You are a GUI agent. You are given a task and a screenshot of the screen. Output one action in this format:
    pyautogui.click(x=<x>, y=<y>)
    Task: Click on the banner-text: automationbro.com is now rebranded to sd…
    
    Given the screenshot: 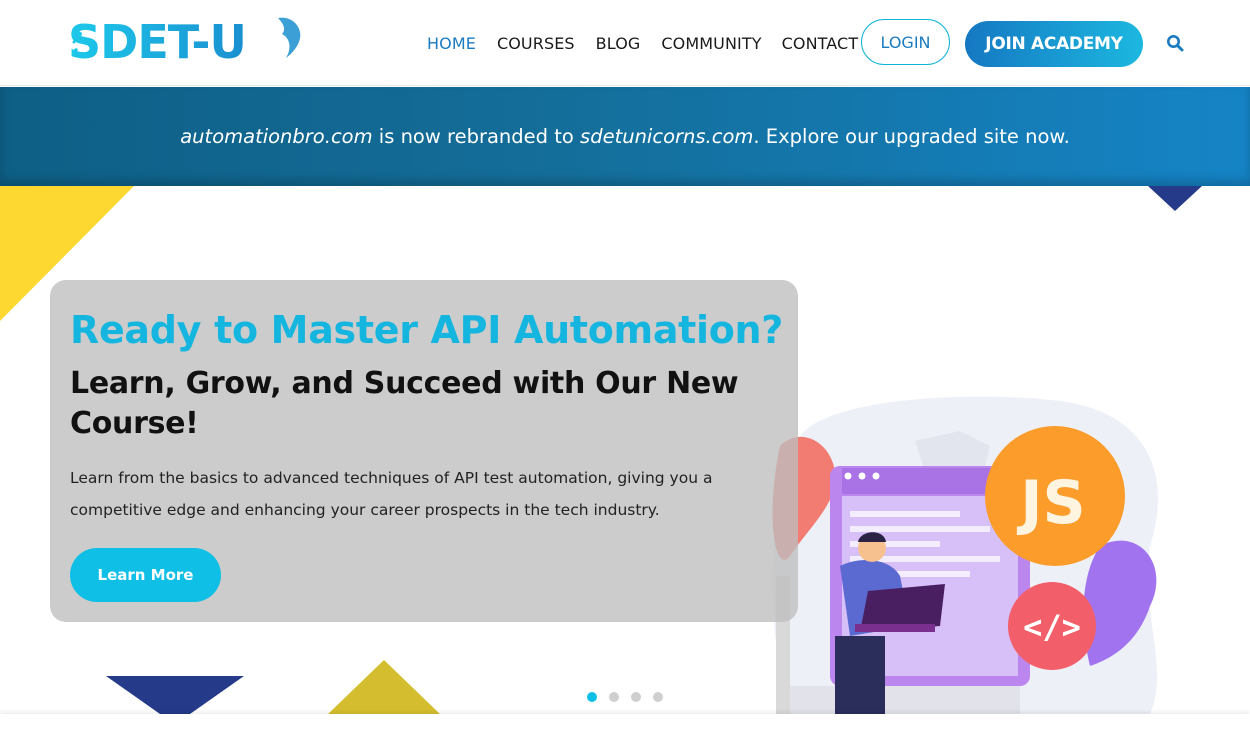 What is the action you would take?
    pyautogui.click(x=625, y=136)
    